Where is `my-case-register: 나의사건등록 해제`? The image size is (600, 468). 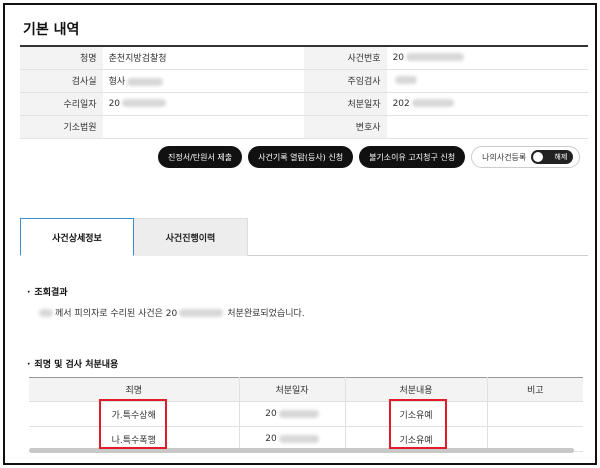 my-case-register: 나의사건등록 해제 is located at coordinates (526, 157).